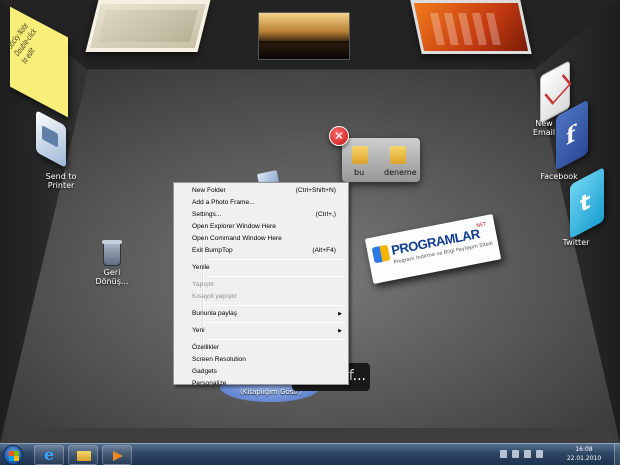 This screenshot has height=465, width=620. I want to click on folder-label: deneme, so click(400, 172).